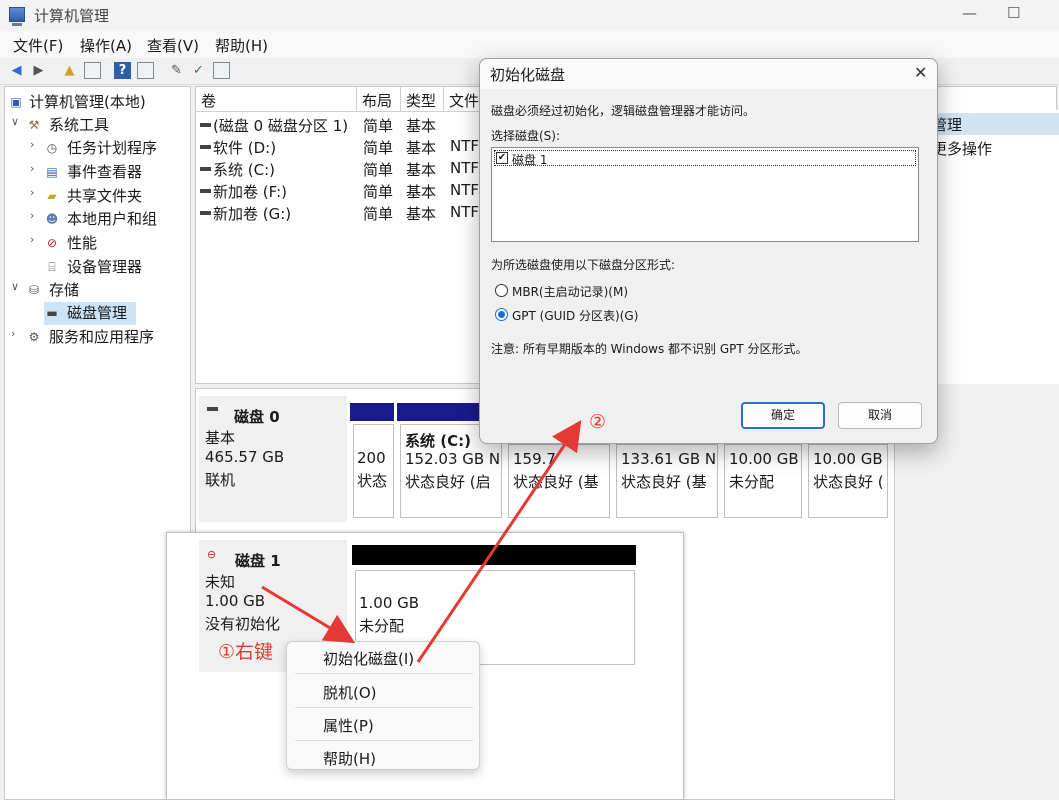 Image resolution: width=1059 pixels, height=800 pixels. I want to click on annotation-arrows, so click(421, 541).